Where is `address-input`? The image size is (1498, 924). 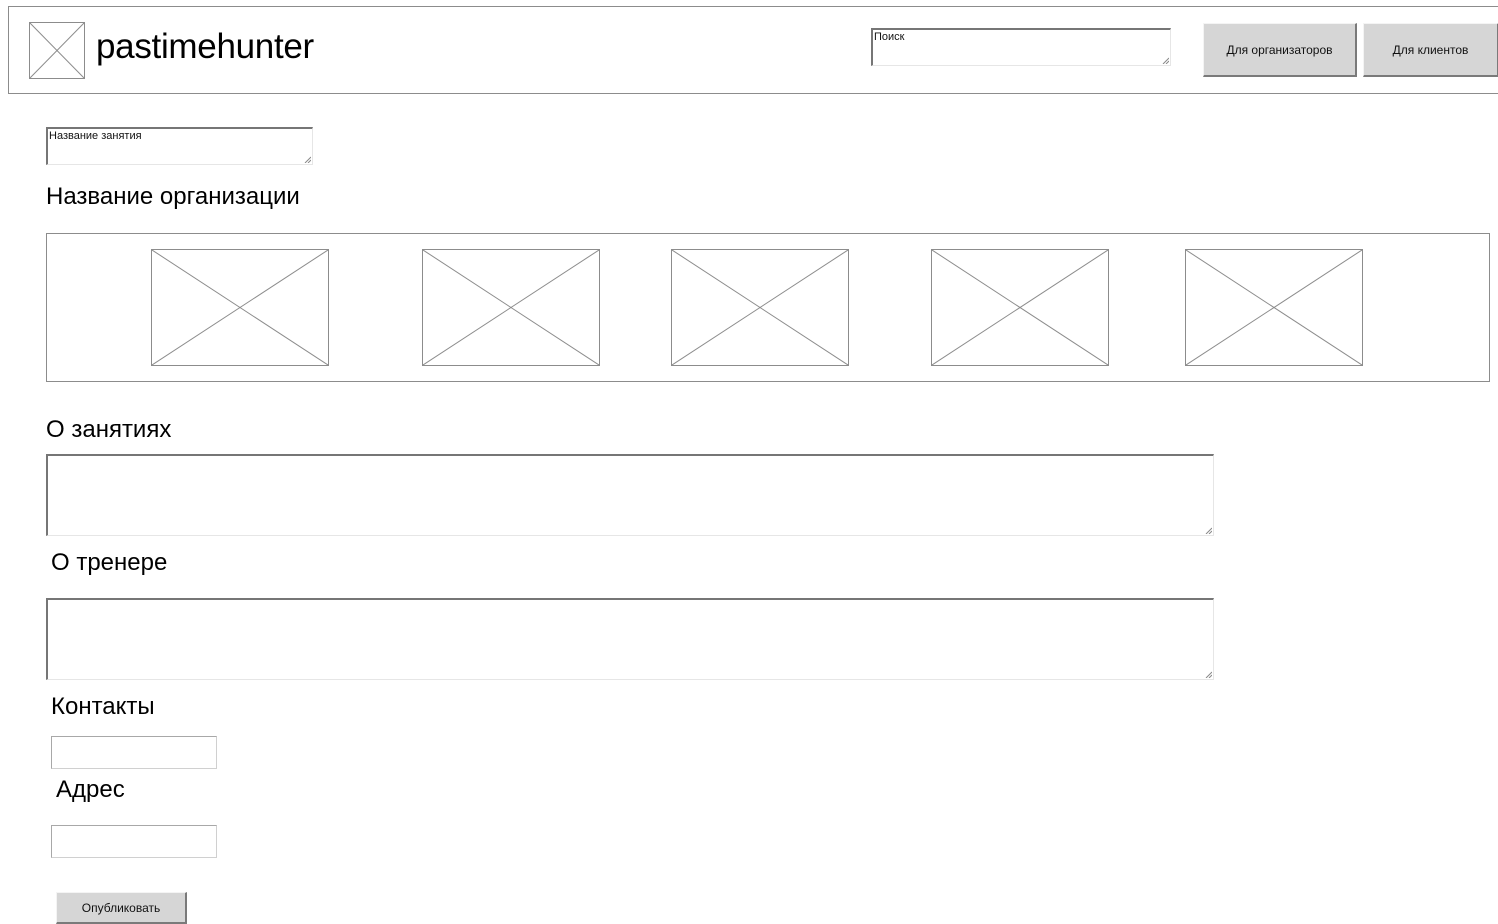
address-input is located at coordinates (134, 841).